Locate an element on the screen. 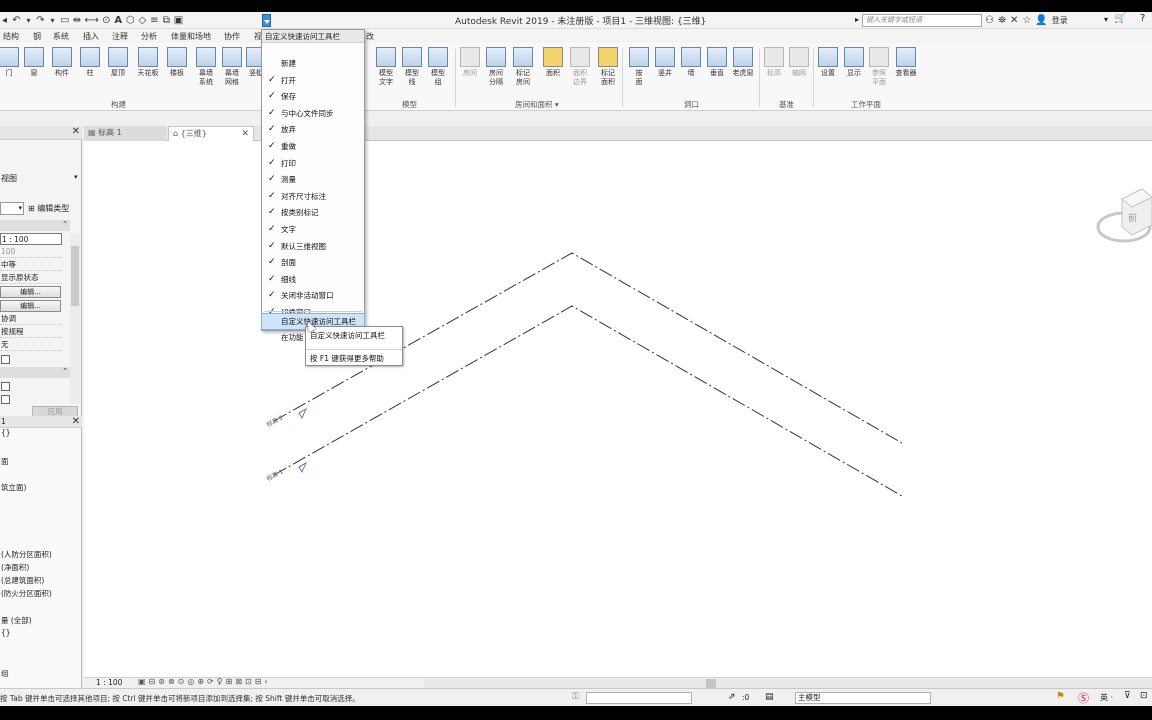 The width and height of the screenshot is (1152, 720). detail-level-field: 中等 is located at coordinates (31, 265).